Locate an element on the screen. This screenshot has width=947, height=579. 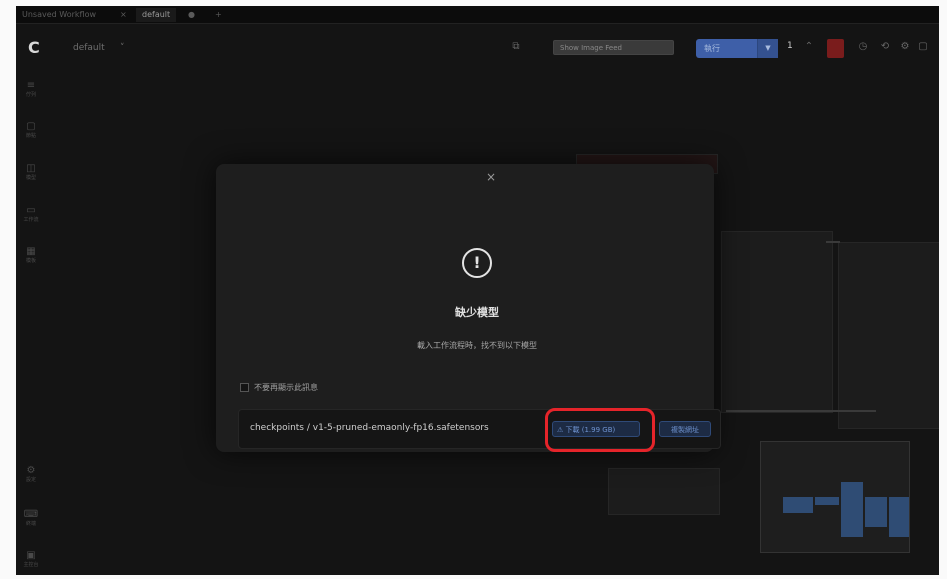
minimap is located at coordinates (835, 497).